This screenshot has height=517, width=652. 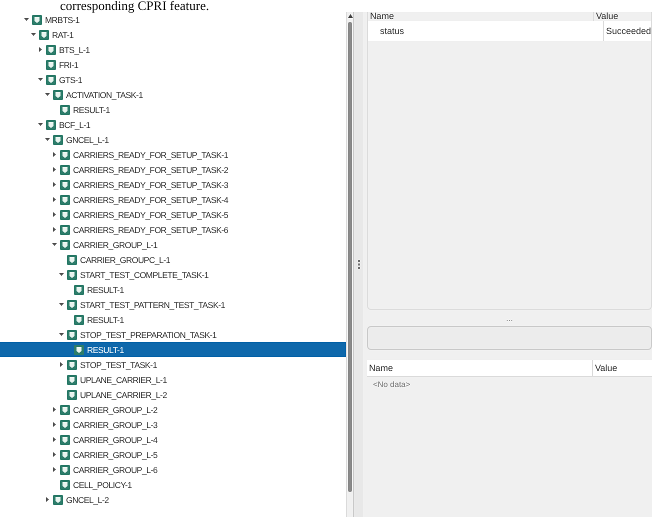 I want to click on column-header: Value, so click(x=622, y=368).